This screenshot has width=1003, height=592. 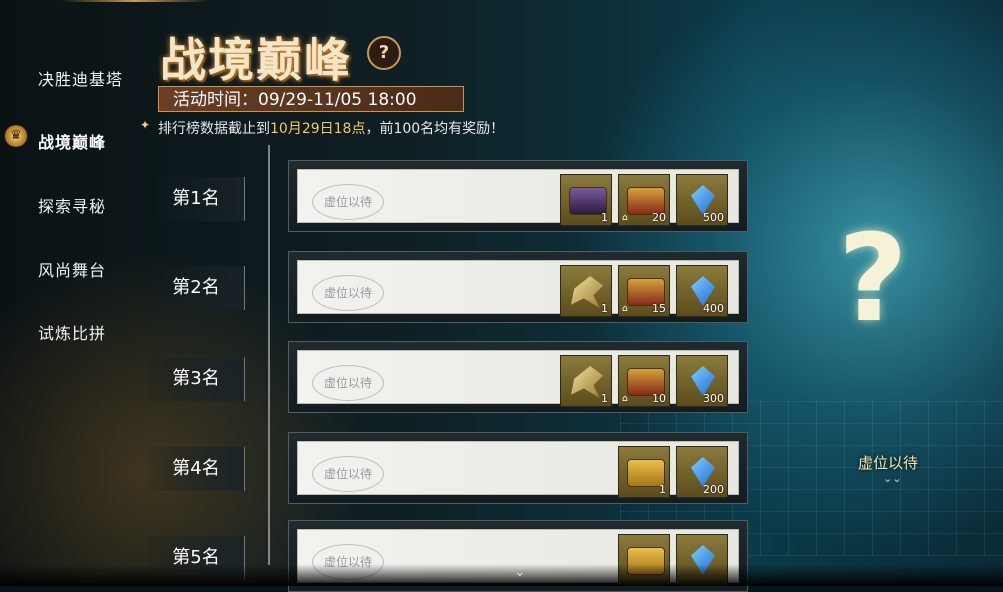 I want to click on rank-label: 第4名, so click(x=196, y=469).